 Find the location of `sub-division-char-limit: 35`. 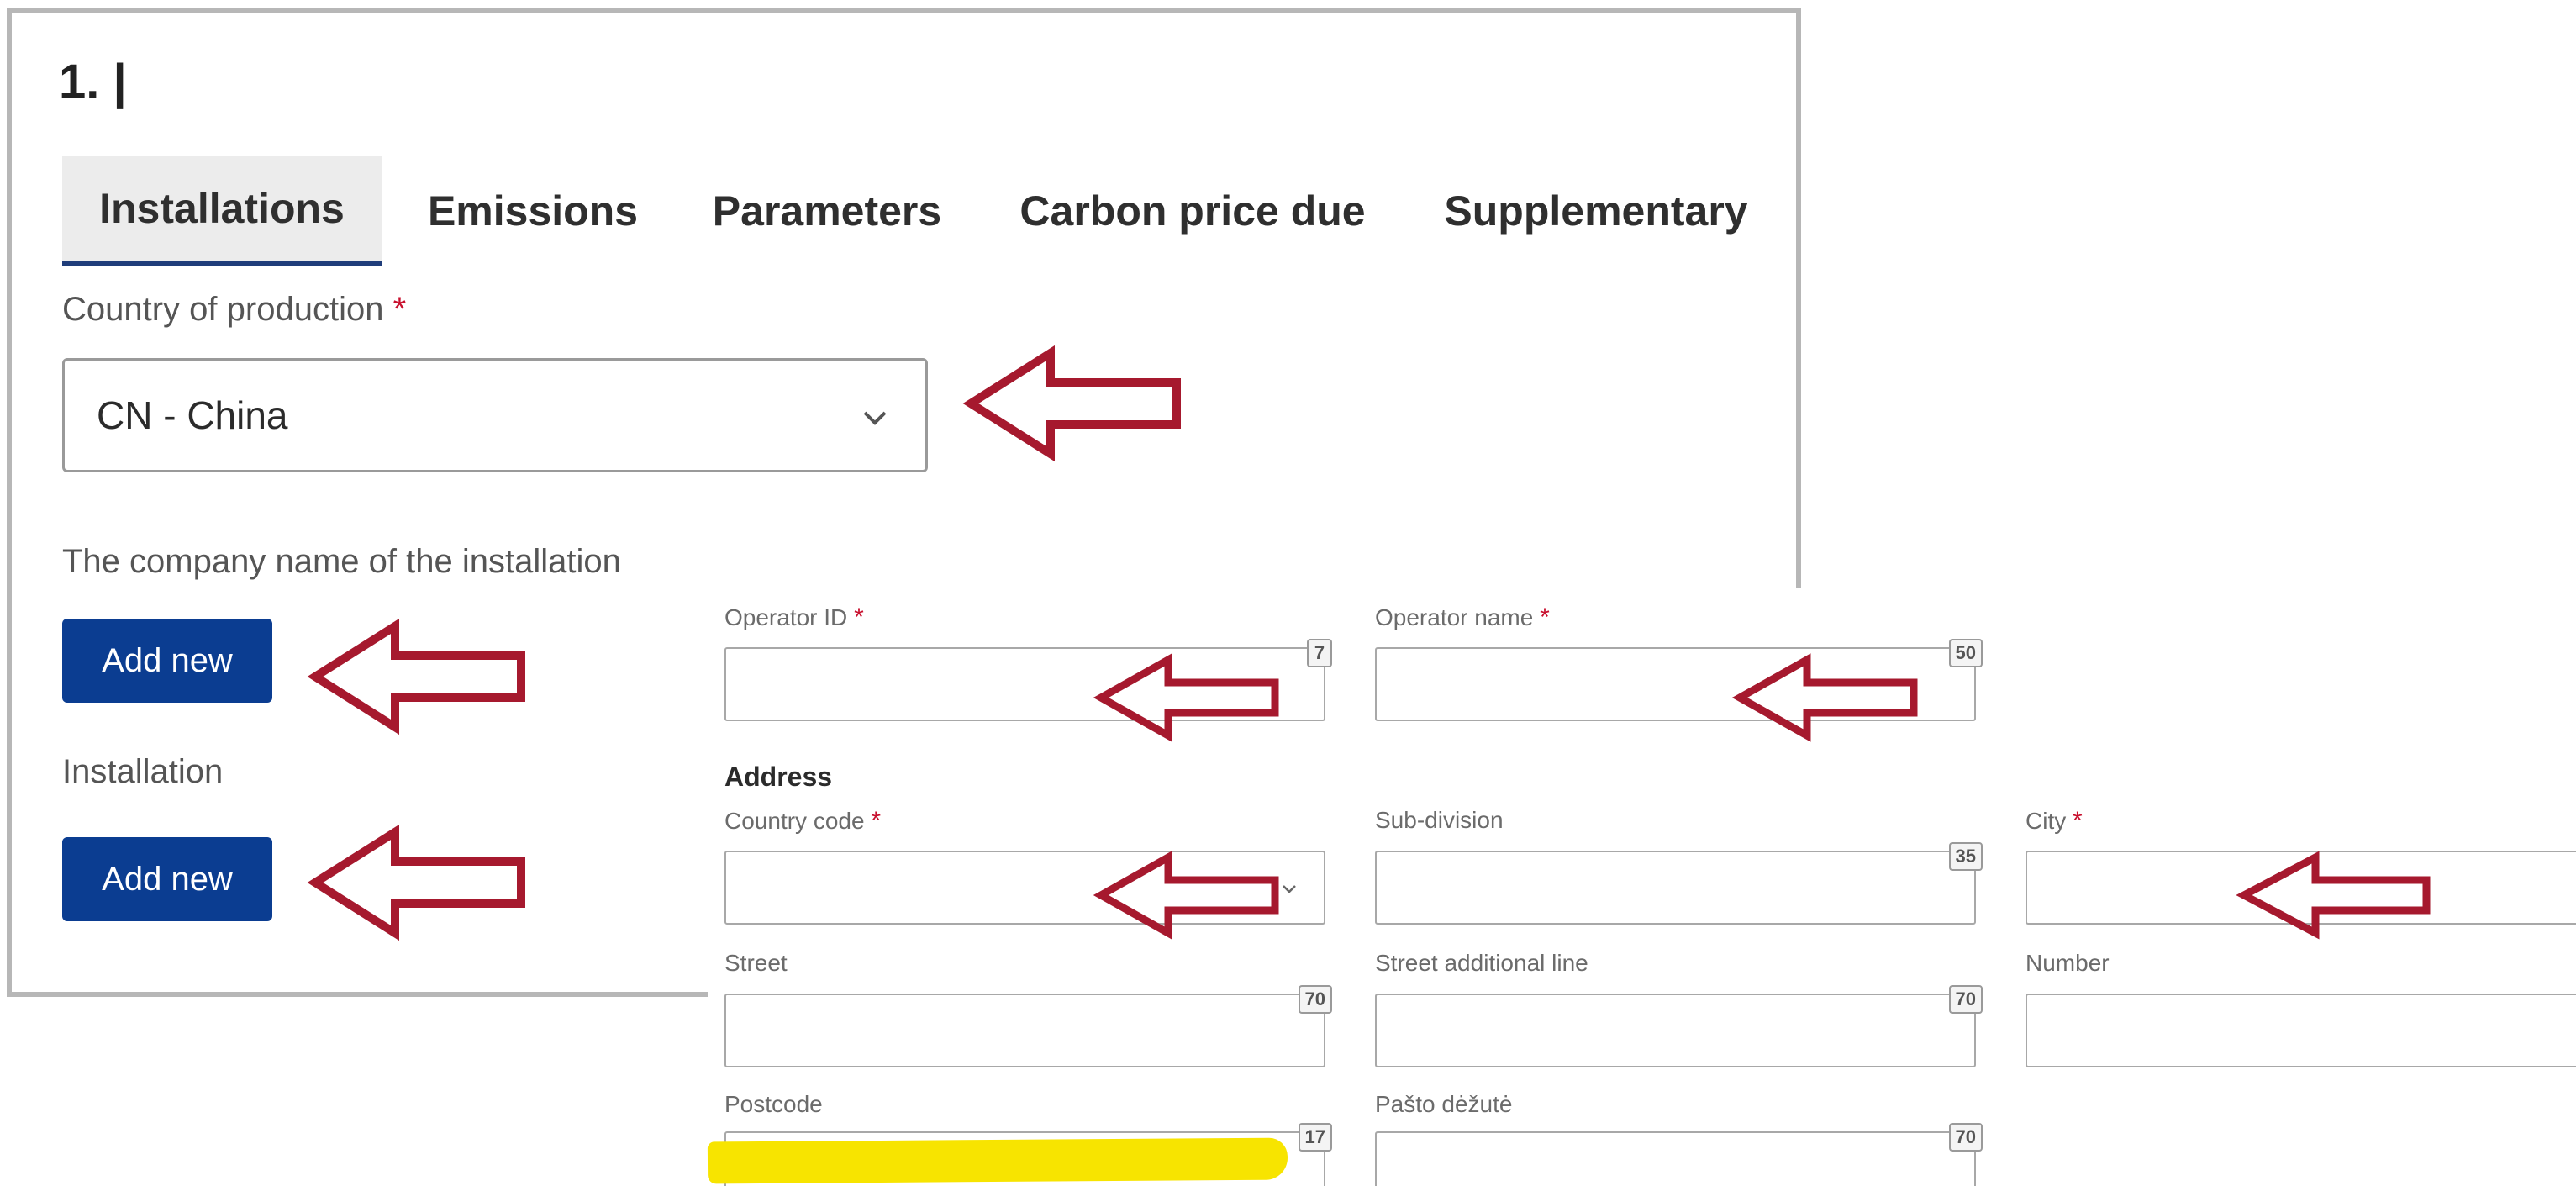

sub-division-char-limit: 35 is located at coordinates (1965, 856).